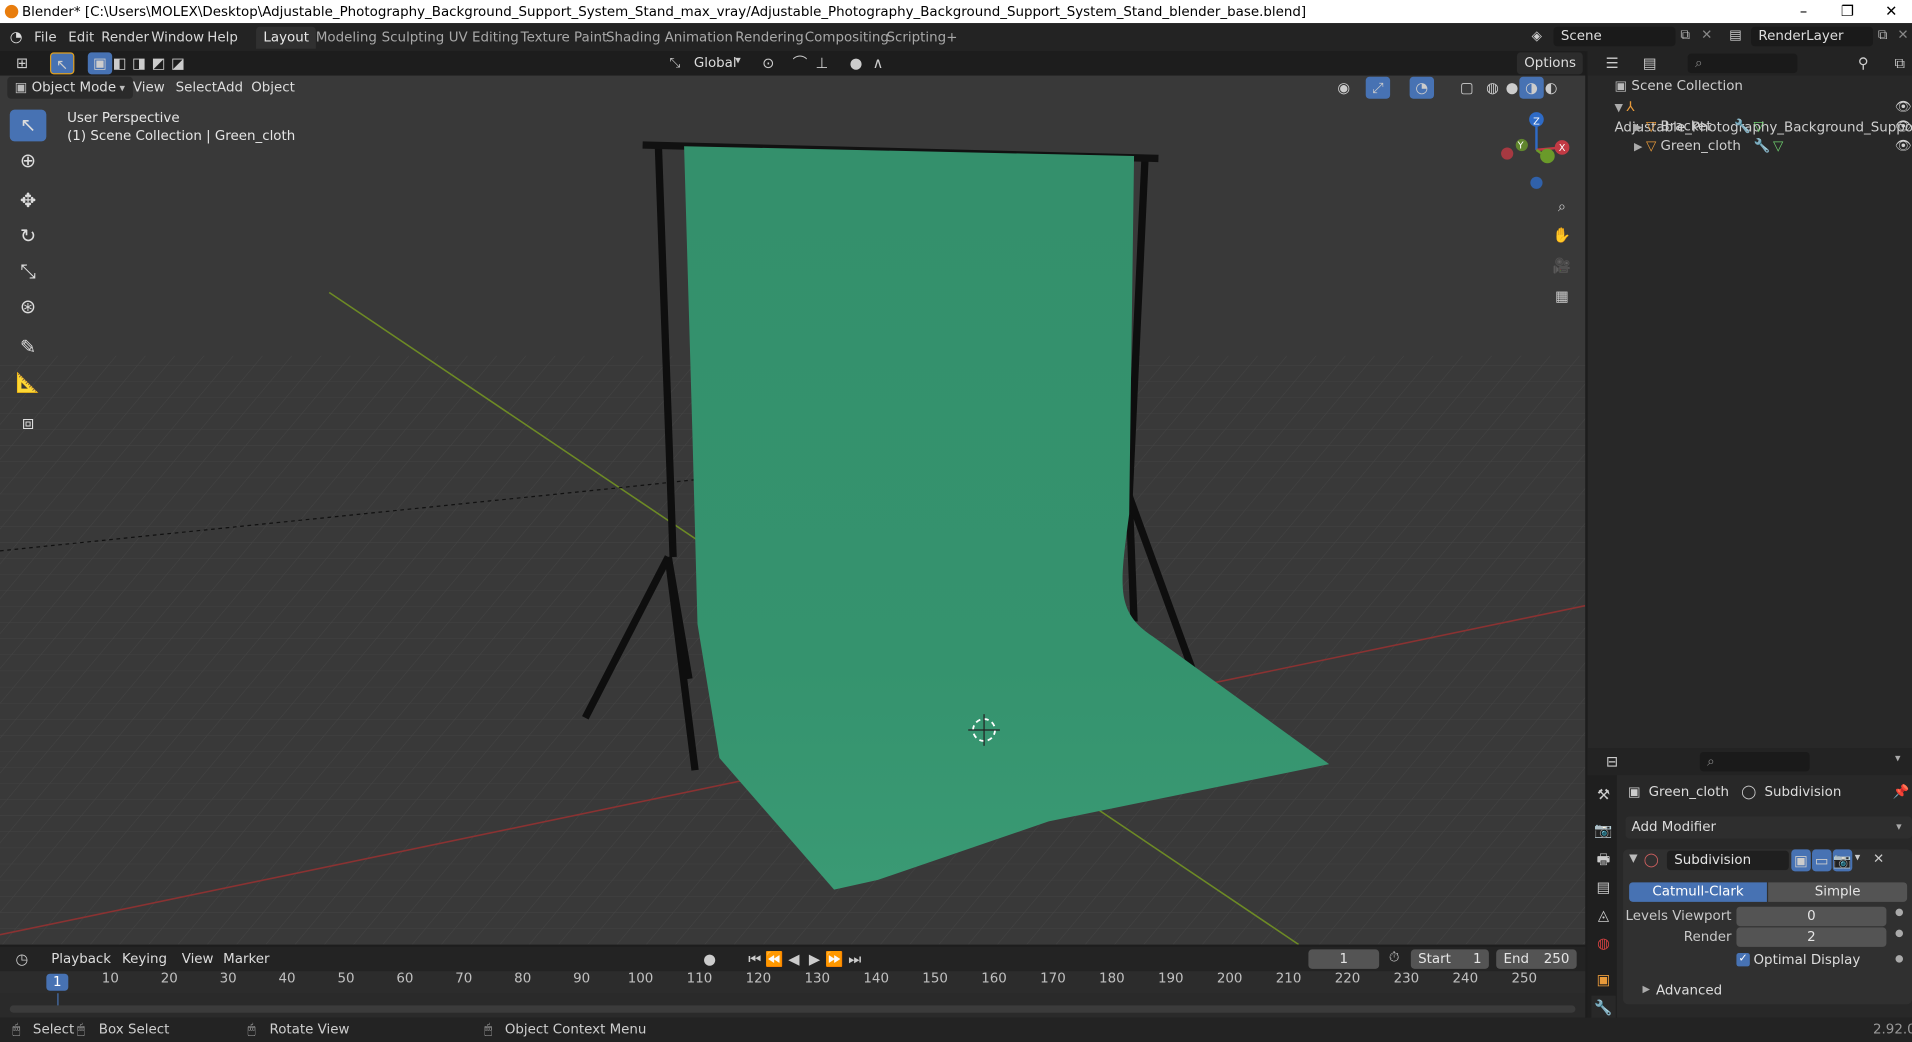 The image size is (1912, 1042). Describe the element at coordinates (1689, 990) in the screenshot. I see `advanced-subpanel: Advanced` at that location.